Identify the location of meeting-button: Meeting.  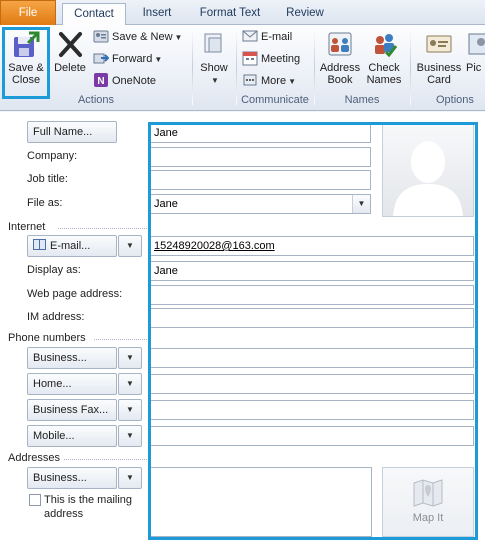
(271, 59).